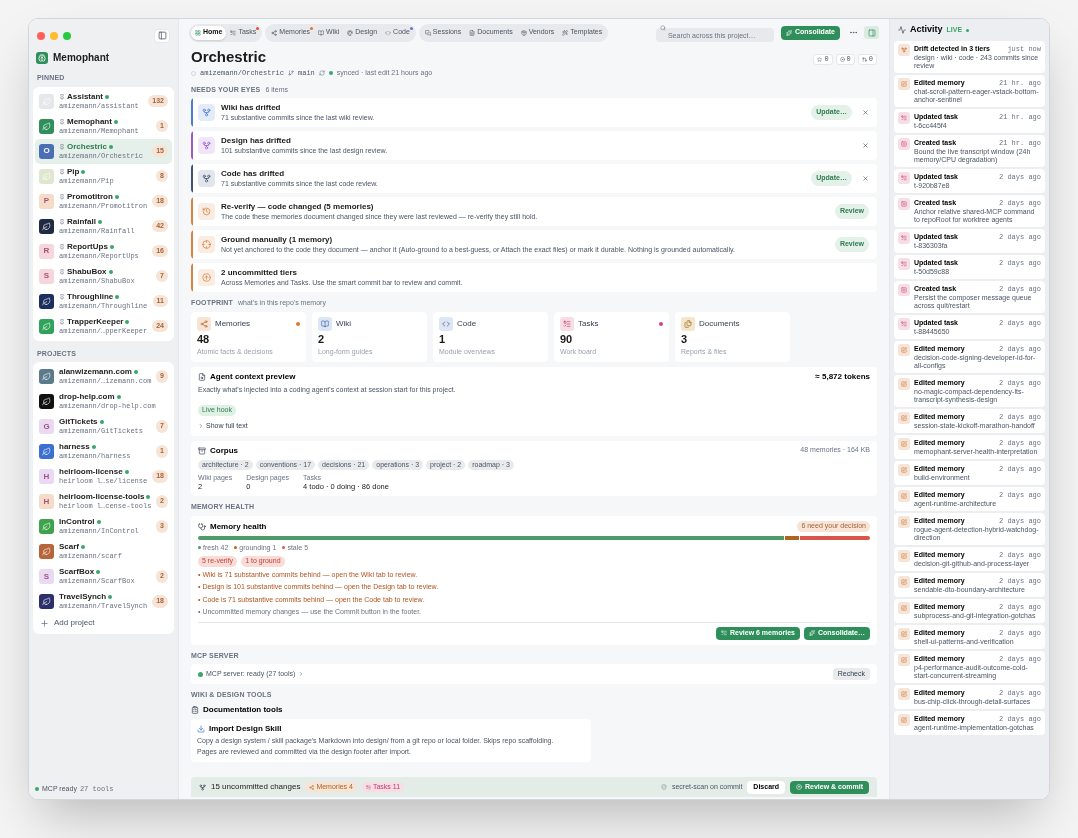 The image size is (1078, 838). Describe the element at coordinates (253, 376) in the screenshot. I see `card-title: Agent context preview` at that location.